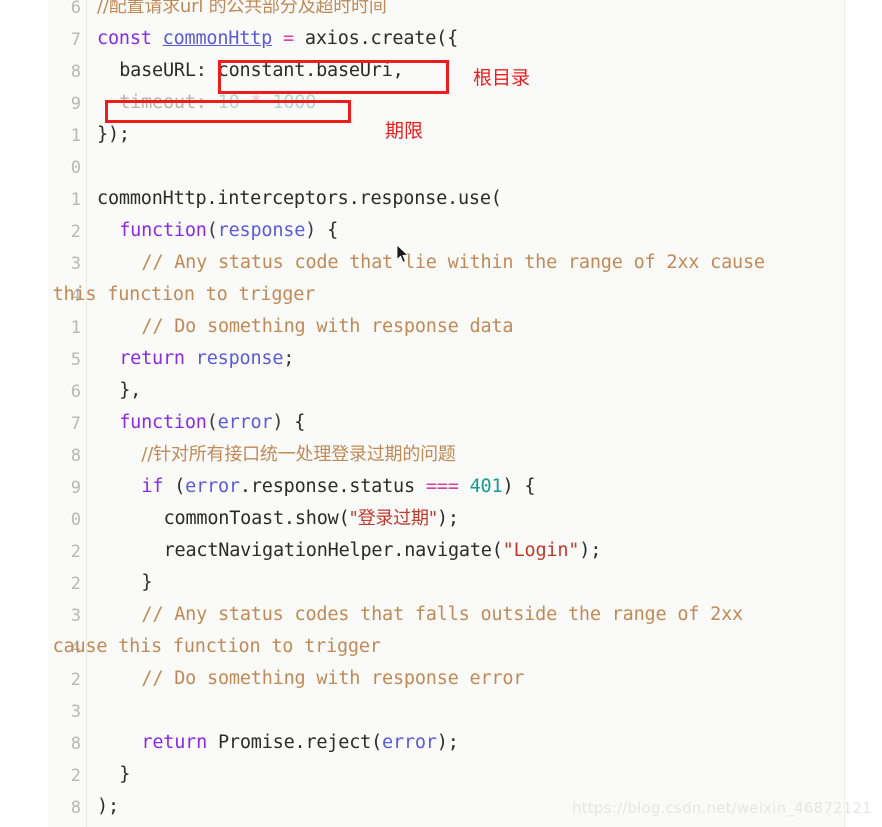  I want to click on code-token: 401, so click(486, 486).